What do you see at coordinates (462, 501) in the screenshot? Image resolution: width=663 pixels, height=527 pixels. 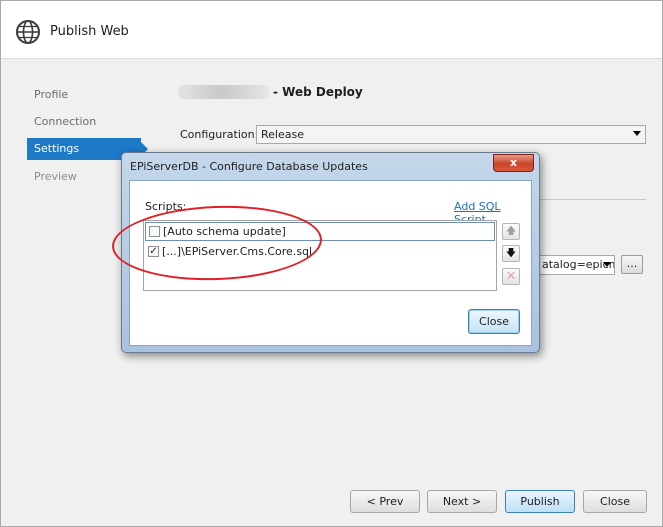 I see `next-button: Next >` at bounding box center [462, 501].